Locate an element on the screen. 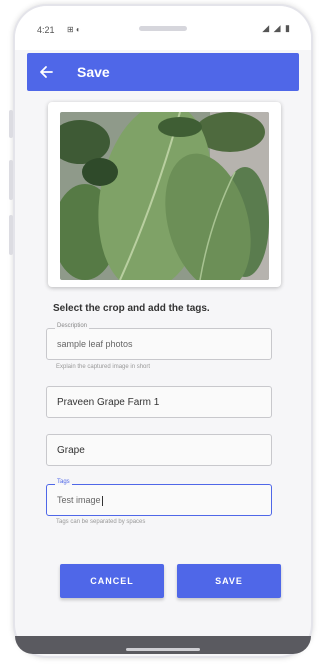  tags-label: Tags is located at coordinates (63, 482).